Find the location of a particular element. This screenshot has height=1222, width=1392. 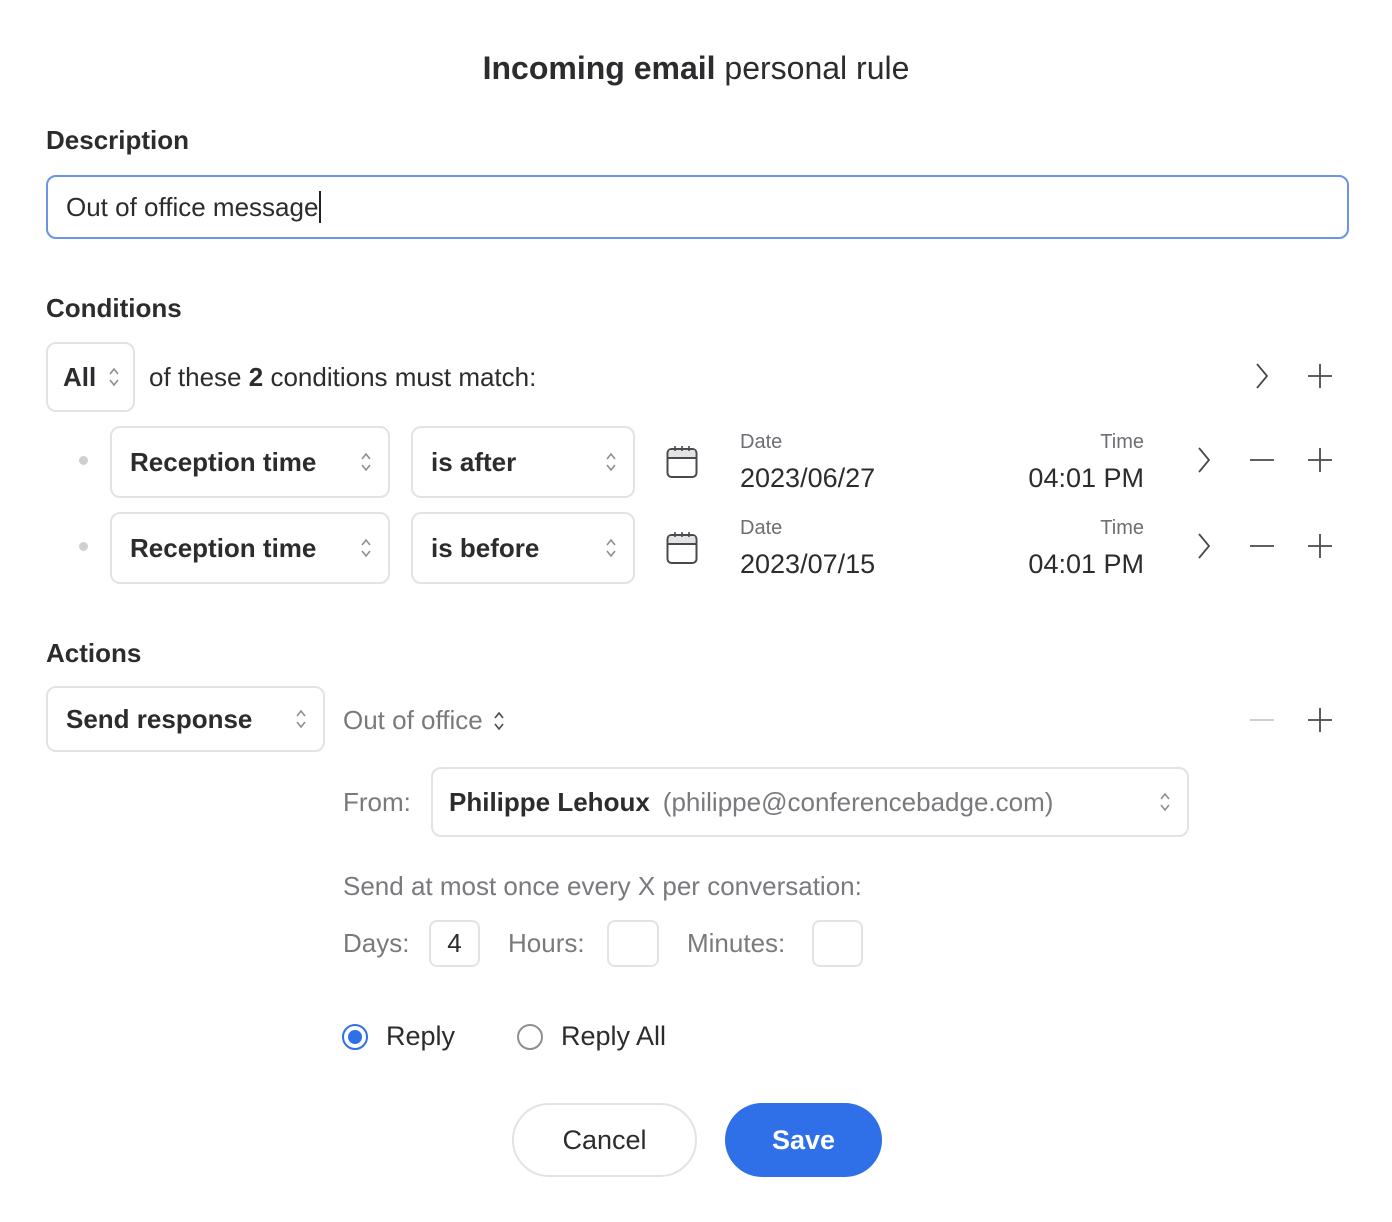

action-type-value: Send response is located at coordinates (159, 718).